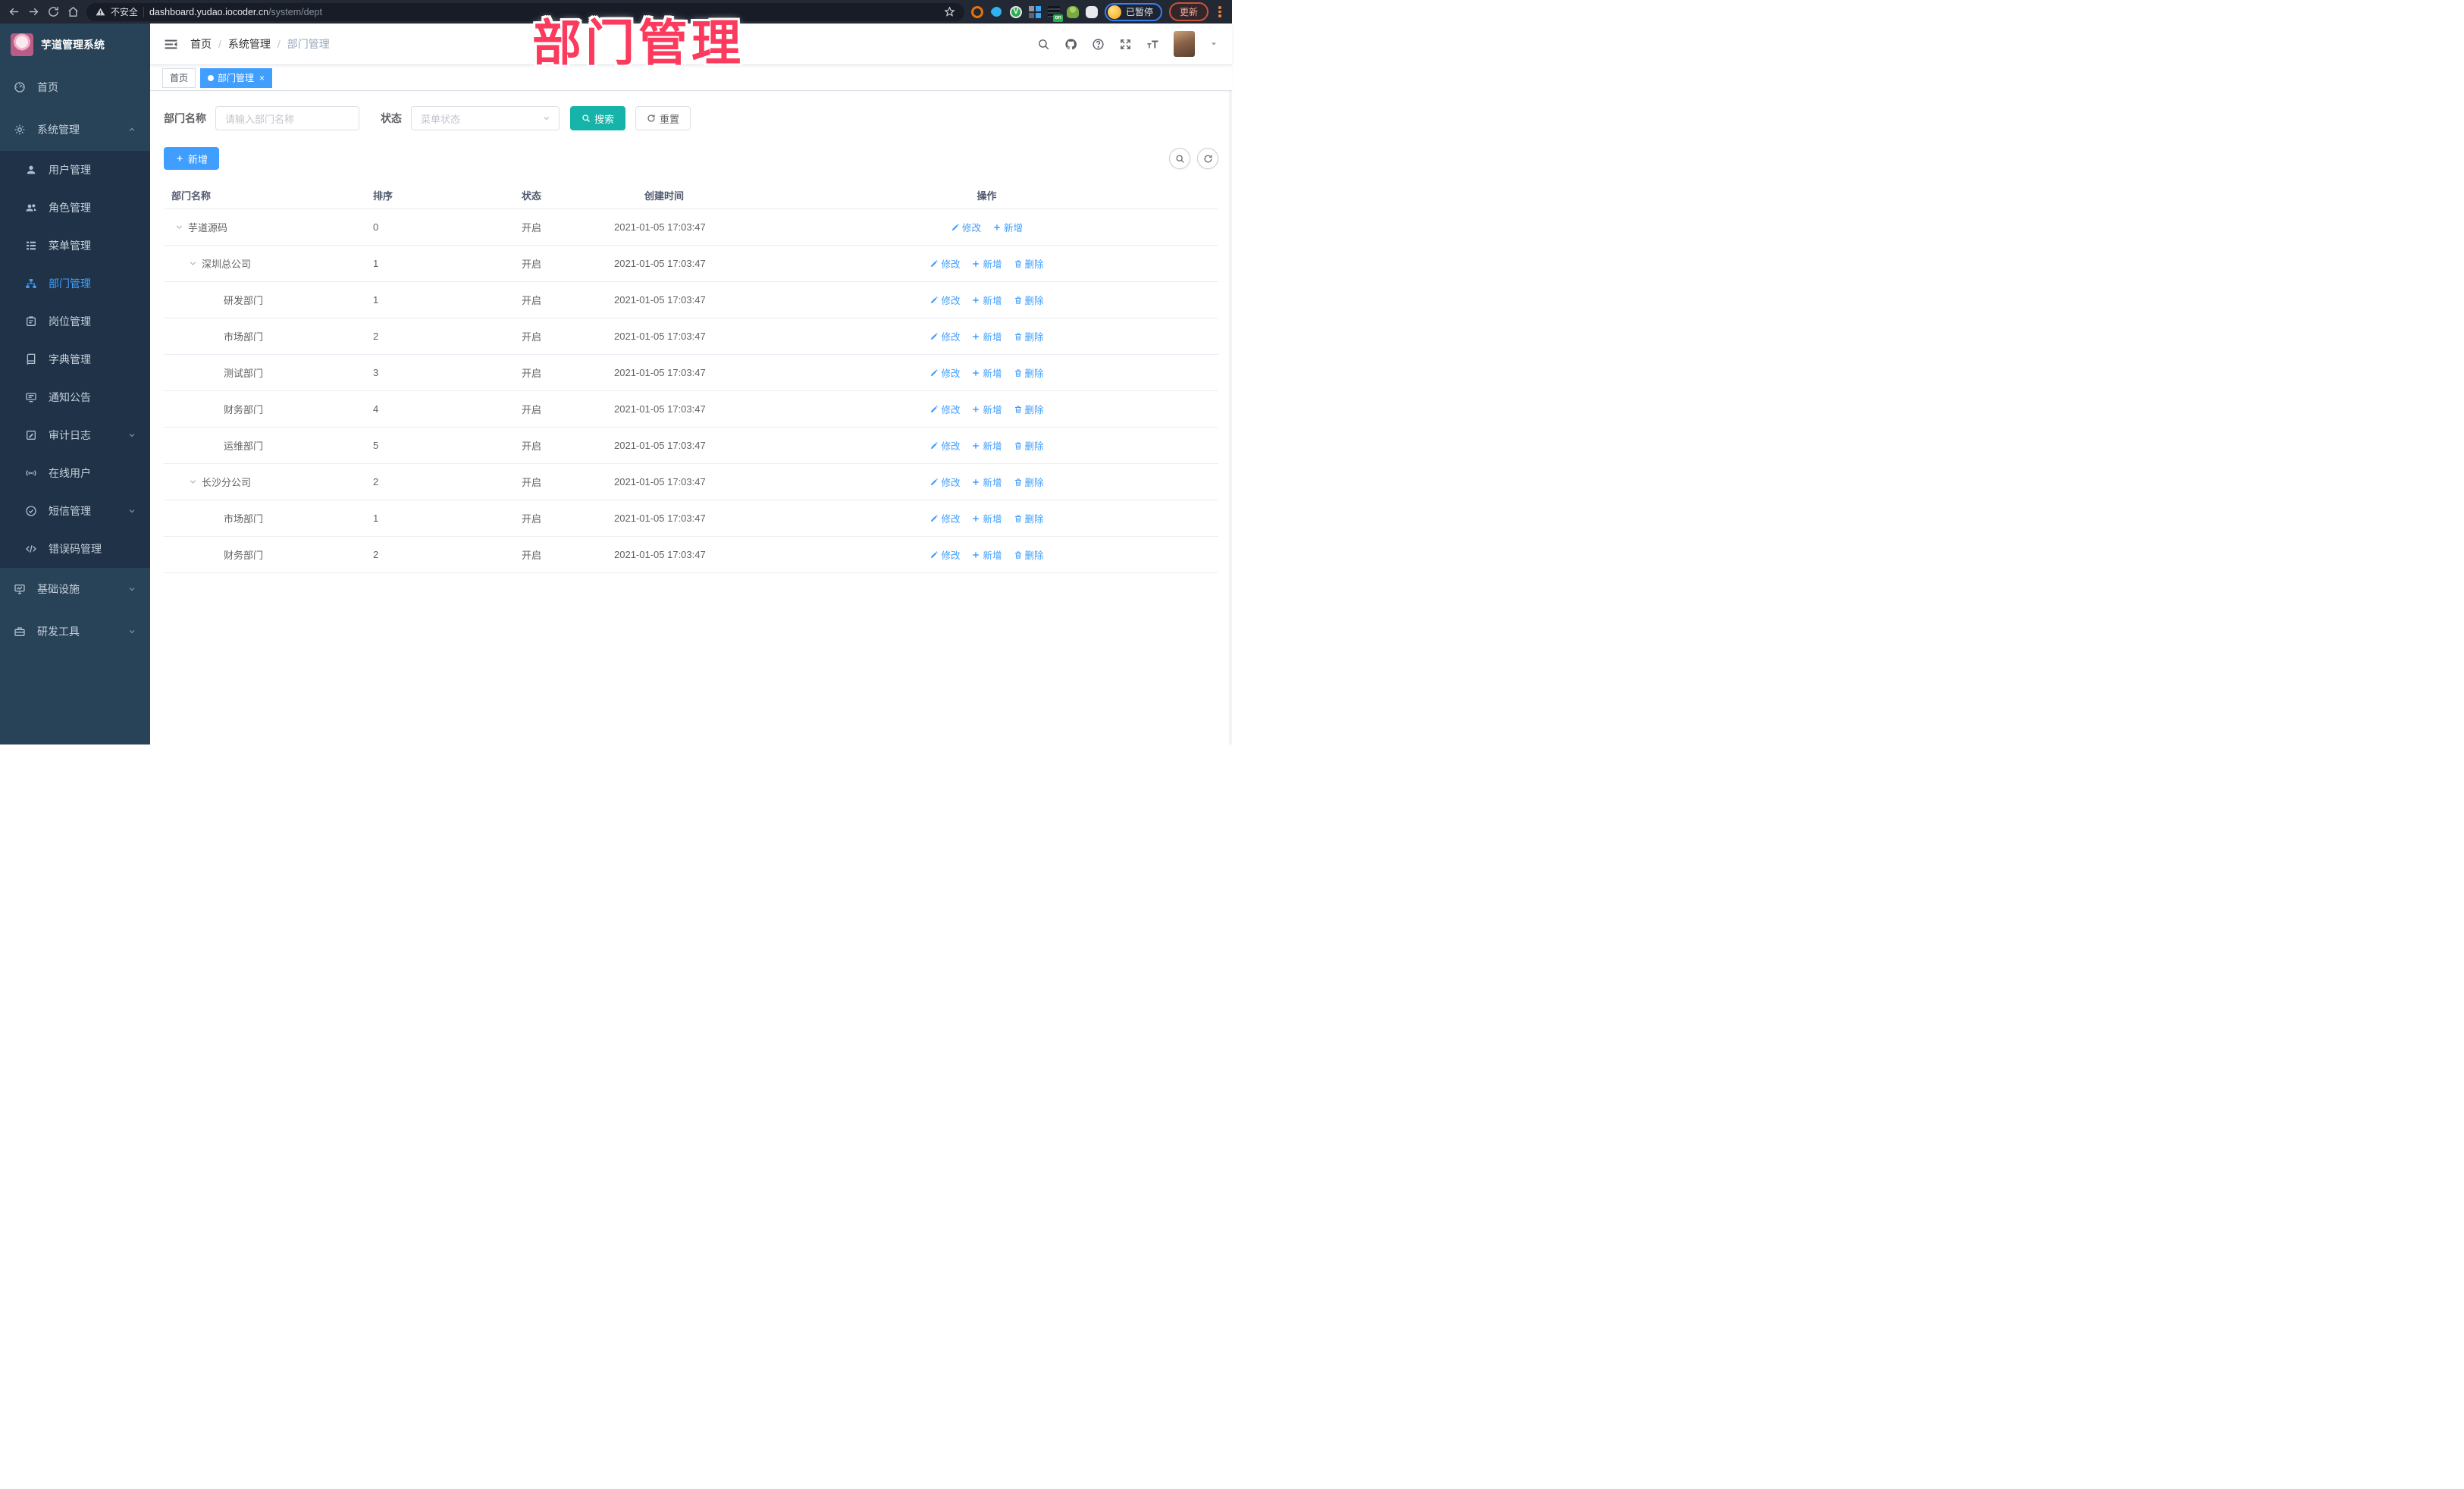 The width and height of the screenshot is (2464, 1489). I want to click on browser-profile-chip: 已暂停, so click(1133, 11).